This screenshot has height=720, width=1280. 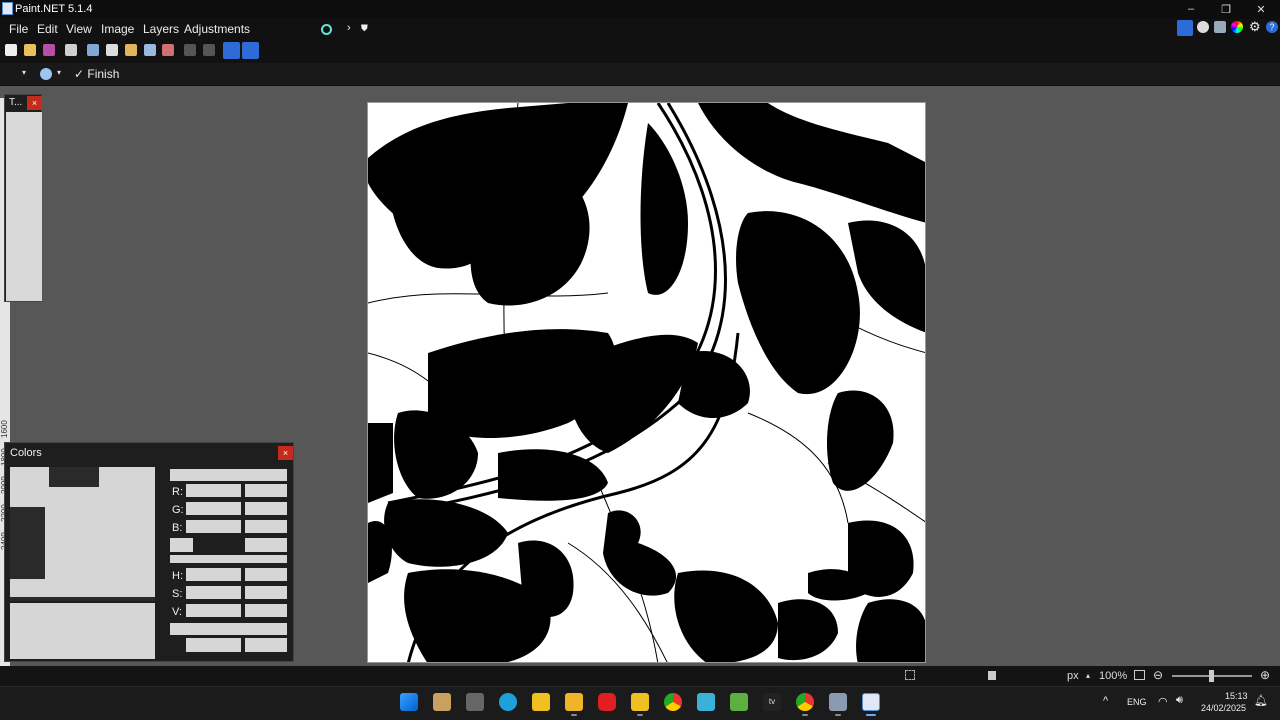 I want to click on cut-icon, so click(x=93, y=50).